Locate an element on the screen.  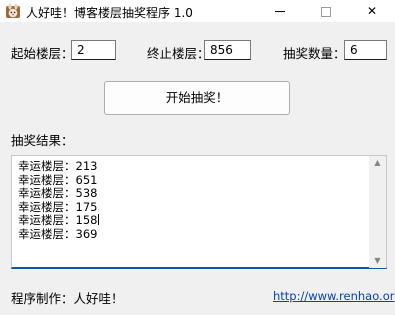
minimize-button is located at coordinates (280, 11).